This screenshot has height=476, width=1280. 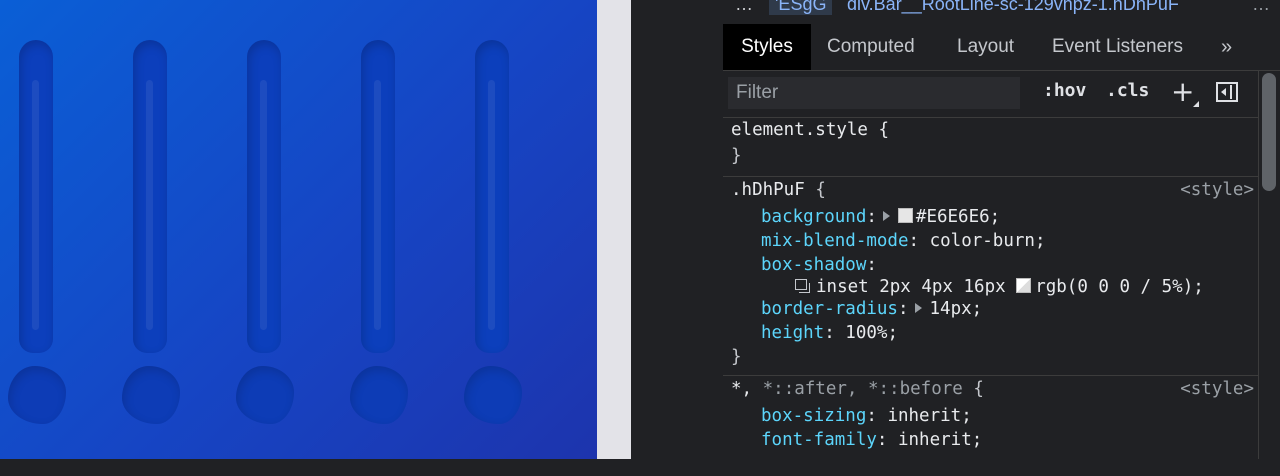 What do you see at coordinates (1182, 91) in the screenshot?
I see `new-style-rule-button: +` at bounding box center [1182, 91].